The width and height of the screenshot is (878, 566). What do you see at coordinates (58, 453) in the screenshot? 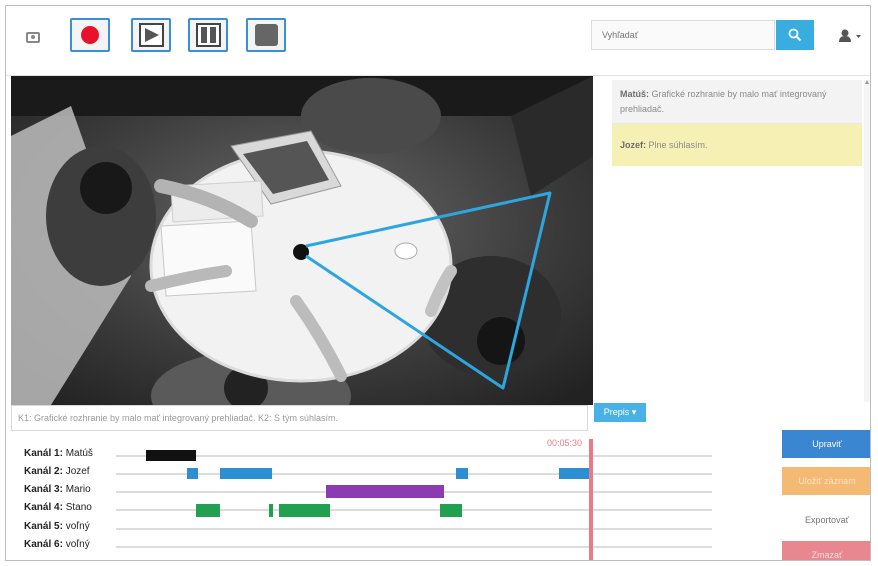
I see `channel-label: Kanál 1: Matúš` at bounding box center [58, 453].